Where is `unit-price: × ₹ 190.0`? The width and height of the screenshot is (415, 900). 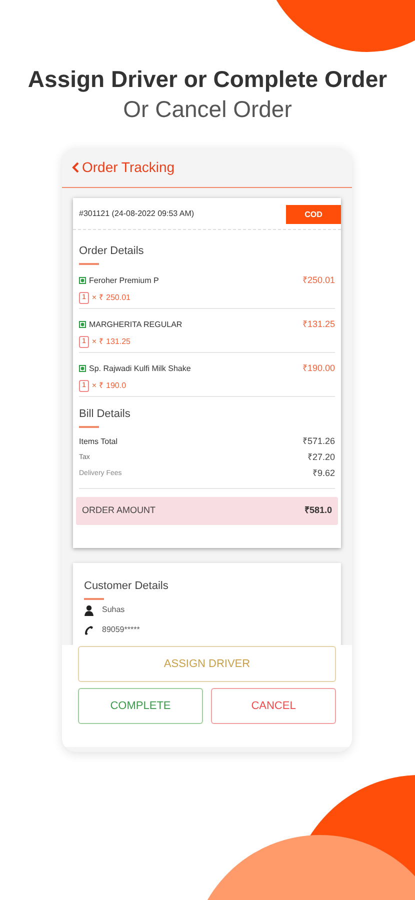 unit-price: × ₹ 190.0 is located at coordinates (109, 386).